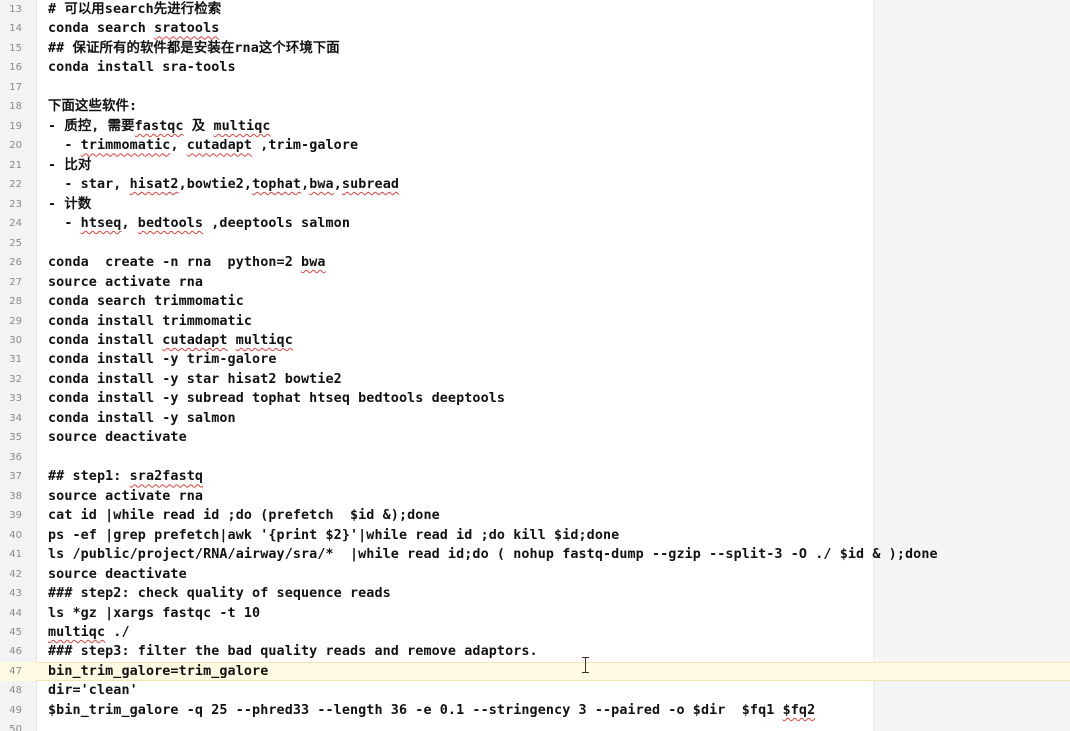 The image size is (1070, 731). Describe the element at coordinates (535, 223) in the screenshot. I see `code-line: 24 - htseq, bedtools ,deeptools salmon` at that location.